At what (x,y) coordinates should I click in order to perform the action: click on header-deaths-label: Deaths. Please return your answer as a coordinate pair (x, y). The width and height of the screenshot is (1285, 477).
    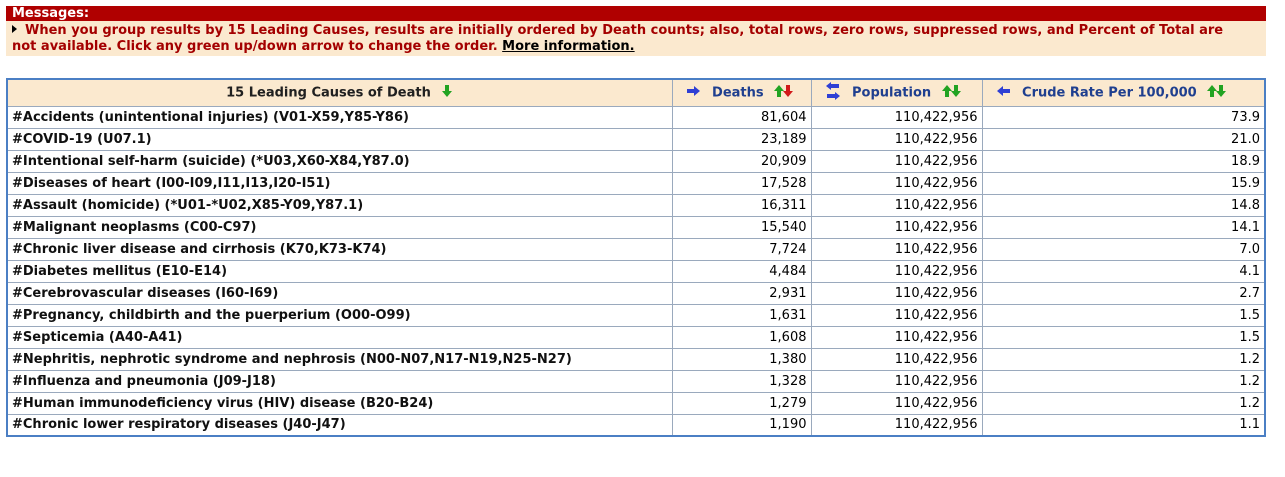
    Looking at the image, I should click on (738, 93).